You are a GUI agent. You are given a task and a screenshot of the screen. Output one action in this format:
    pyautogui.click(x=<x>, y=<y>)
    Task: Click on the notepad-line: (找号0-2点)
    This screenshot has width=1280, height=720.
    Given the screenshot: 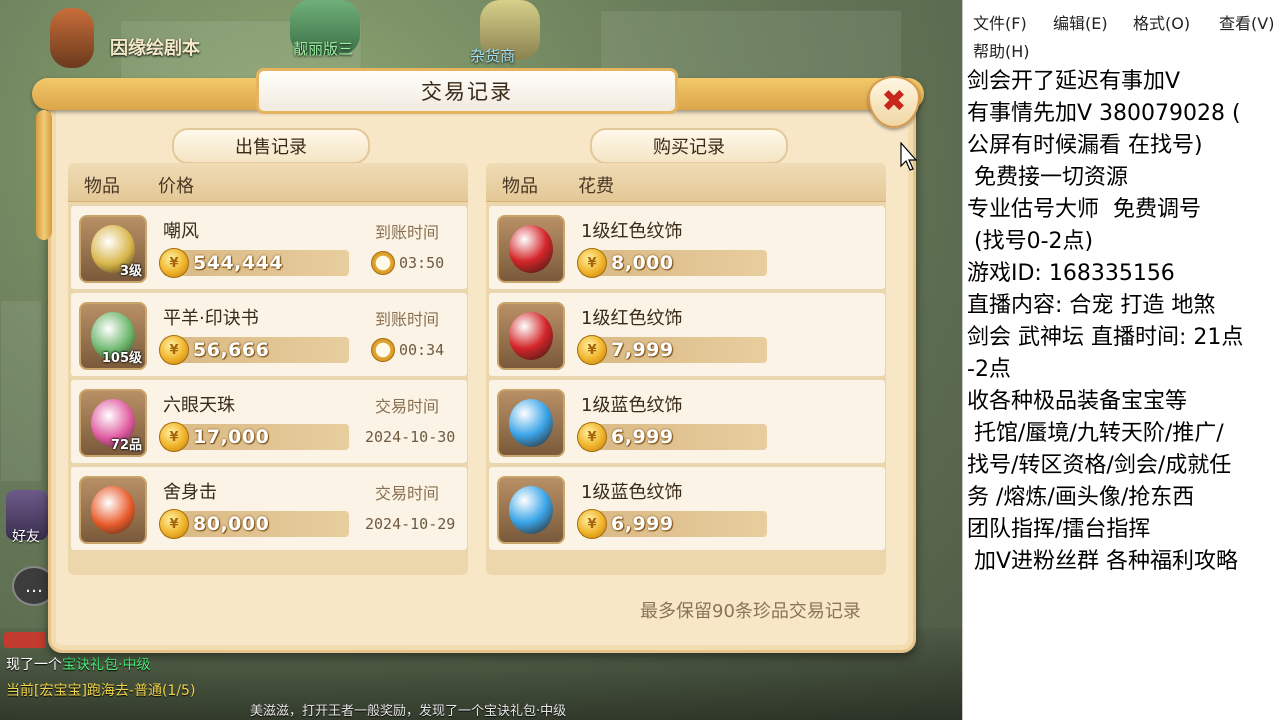 What is the action you would take?
    pyautogui.click(x=1030, y=241)
    